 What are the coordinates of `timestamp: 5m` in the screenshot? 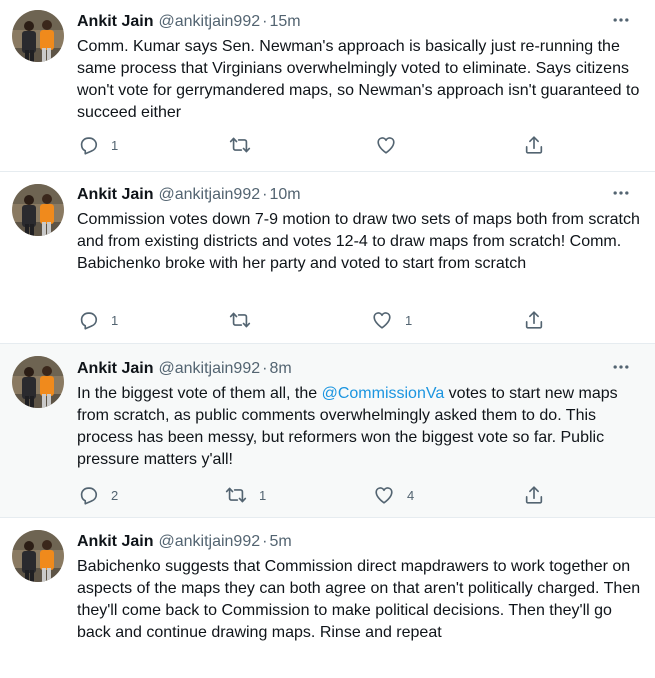 It's located at (280, 542).